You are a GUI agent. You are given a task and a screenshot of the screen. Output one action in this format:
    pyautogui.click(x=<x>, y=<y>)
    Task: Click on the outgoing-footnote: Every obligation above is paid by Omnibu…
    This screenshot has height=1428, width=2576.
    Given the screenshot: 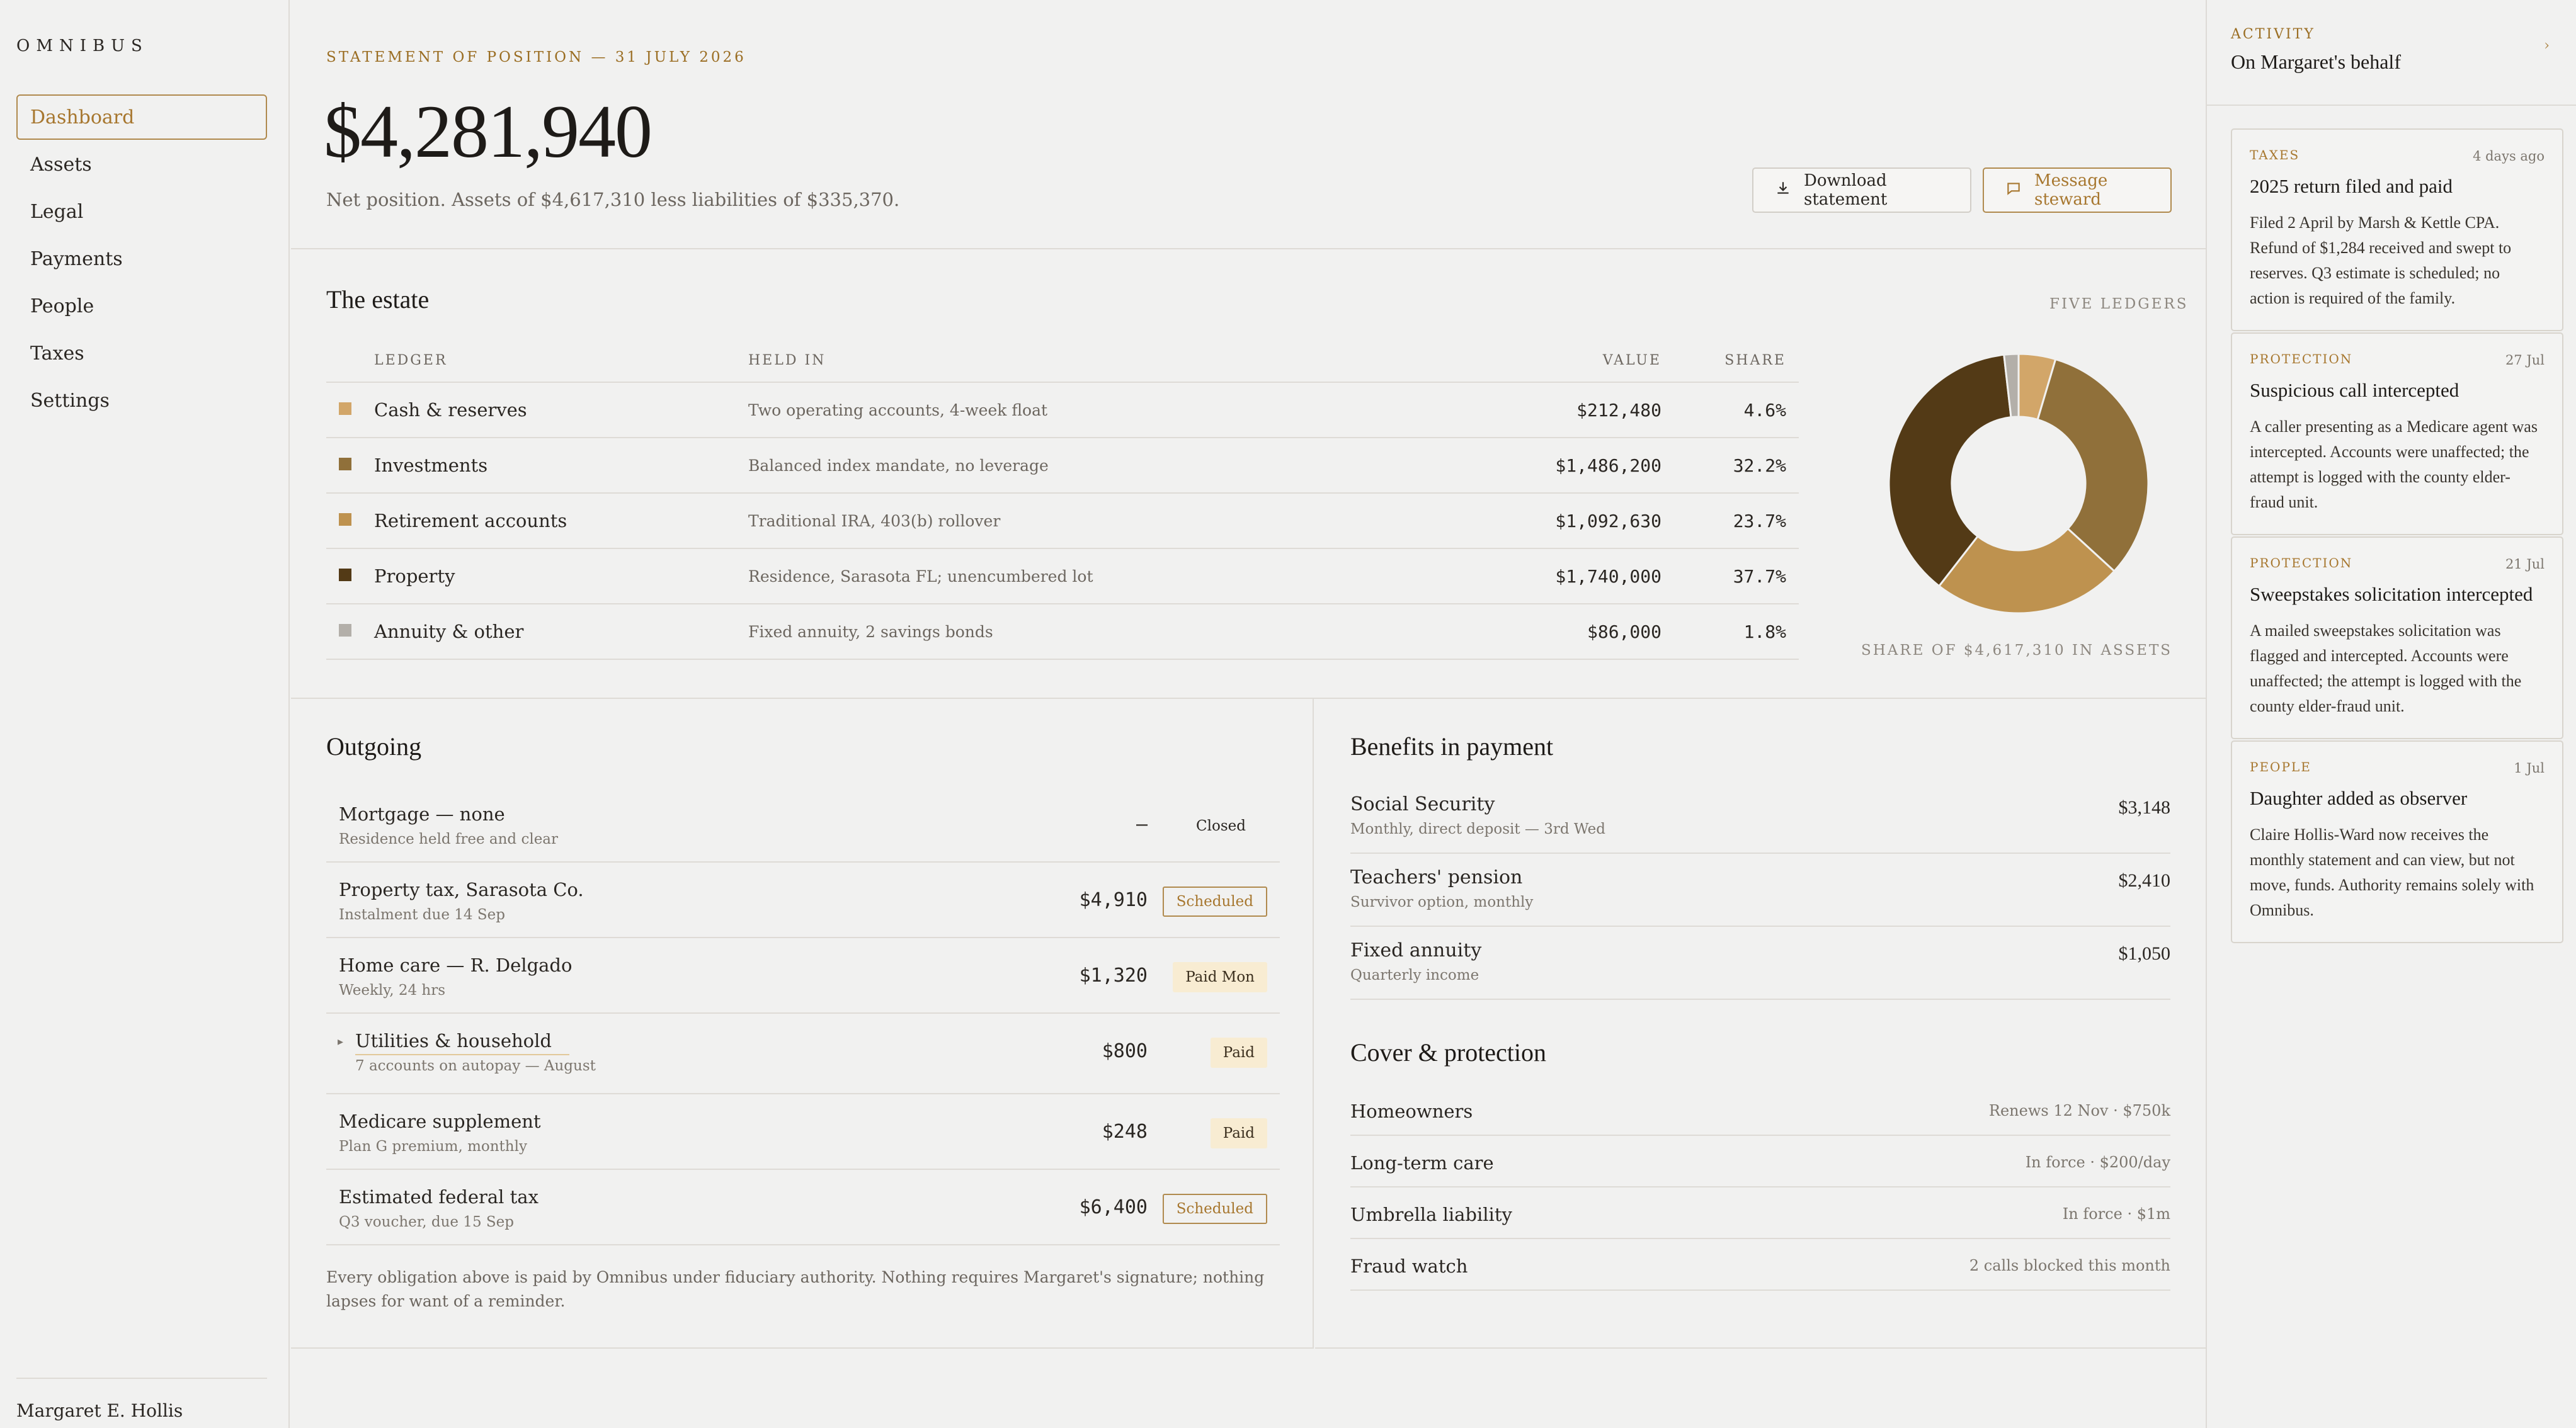 What is the action you would take?
    pyautogui.click(x=795, y=1289)
    